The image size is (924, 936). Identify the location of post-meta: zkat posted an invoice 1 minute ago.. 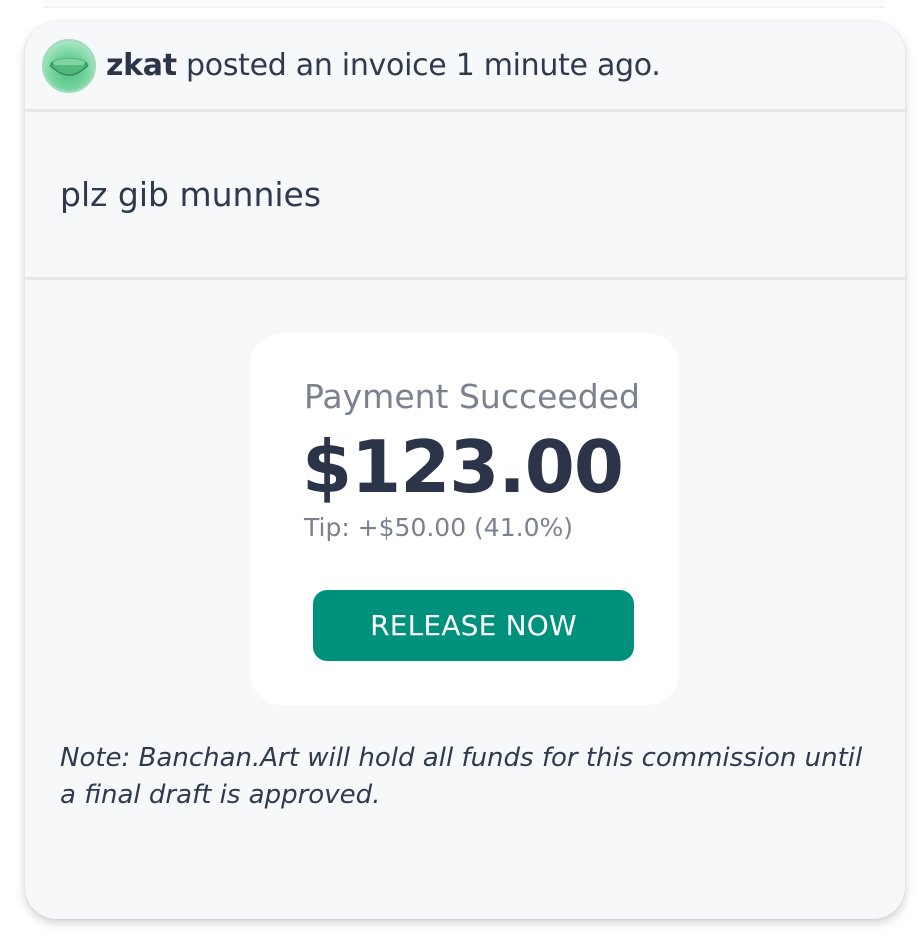
(383, 65).